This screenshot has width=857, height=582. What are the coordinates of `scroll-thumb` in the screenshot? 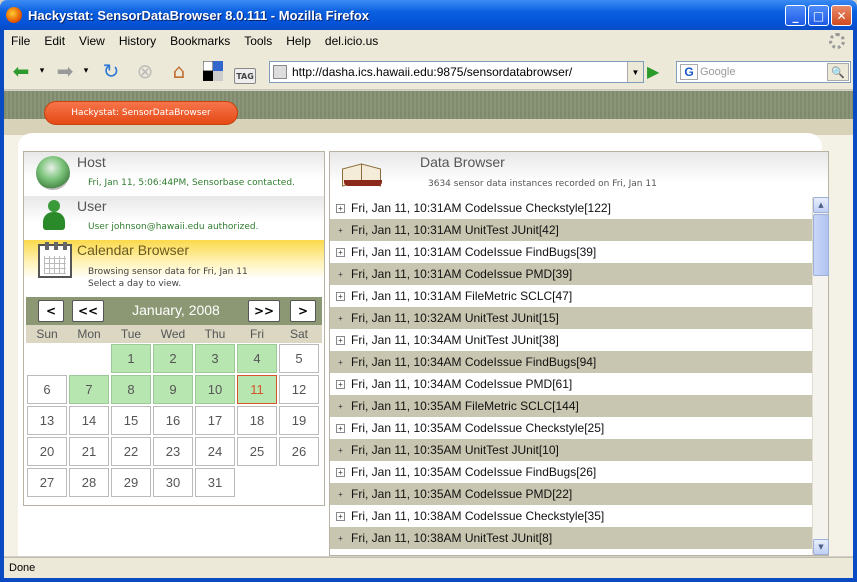 It's located at (821, 245).